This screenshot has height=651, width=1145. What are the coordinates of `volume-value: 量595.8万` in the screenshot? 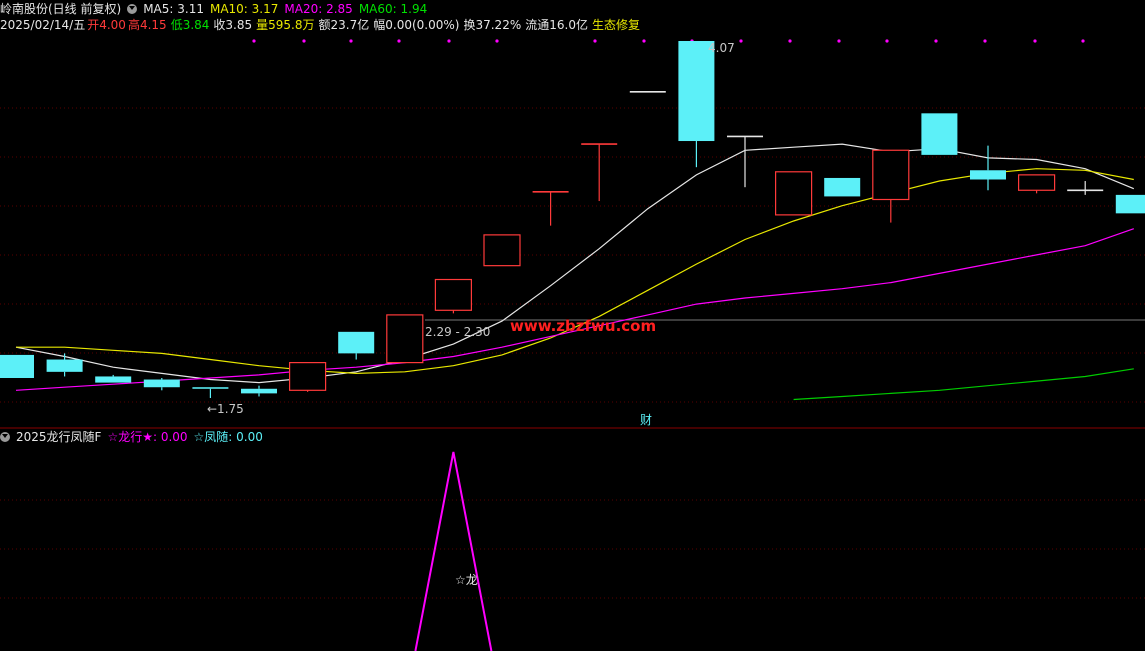 It's located at (285, 25).